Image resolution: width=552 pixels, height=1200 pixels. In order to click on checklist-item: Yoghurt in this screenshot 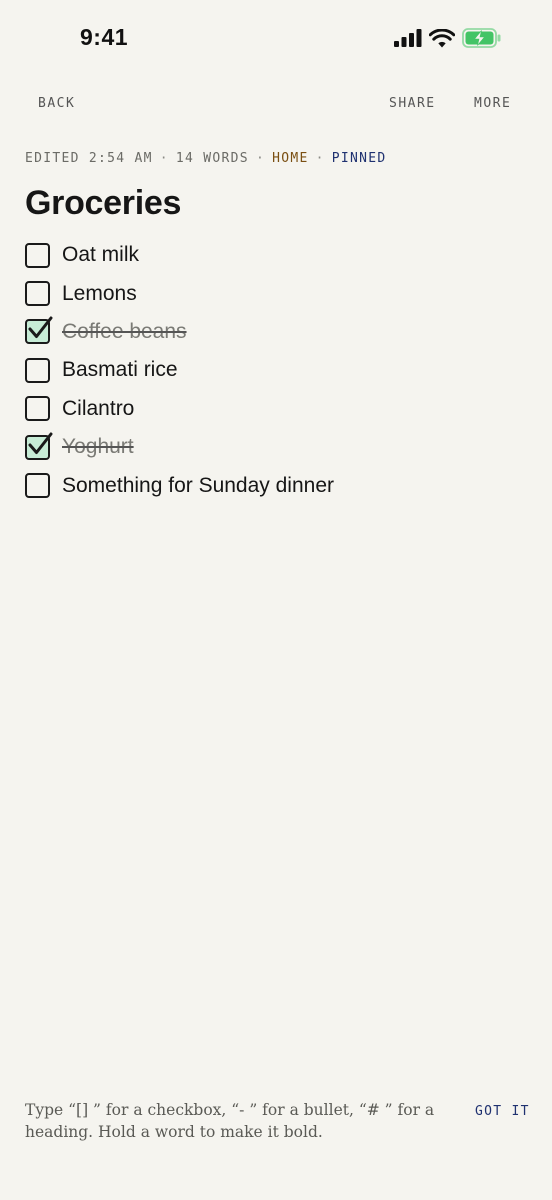, I will do `click(276, 447)`.